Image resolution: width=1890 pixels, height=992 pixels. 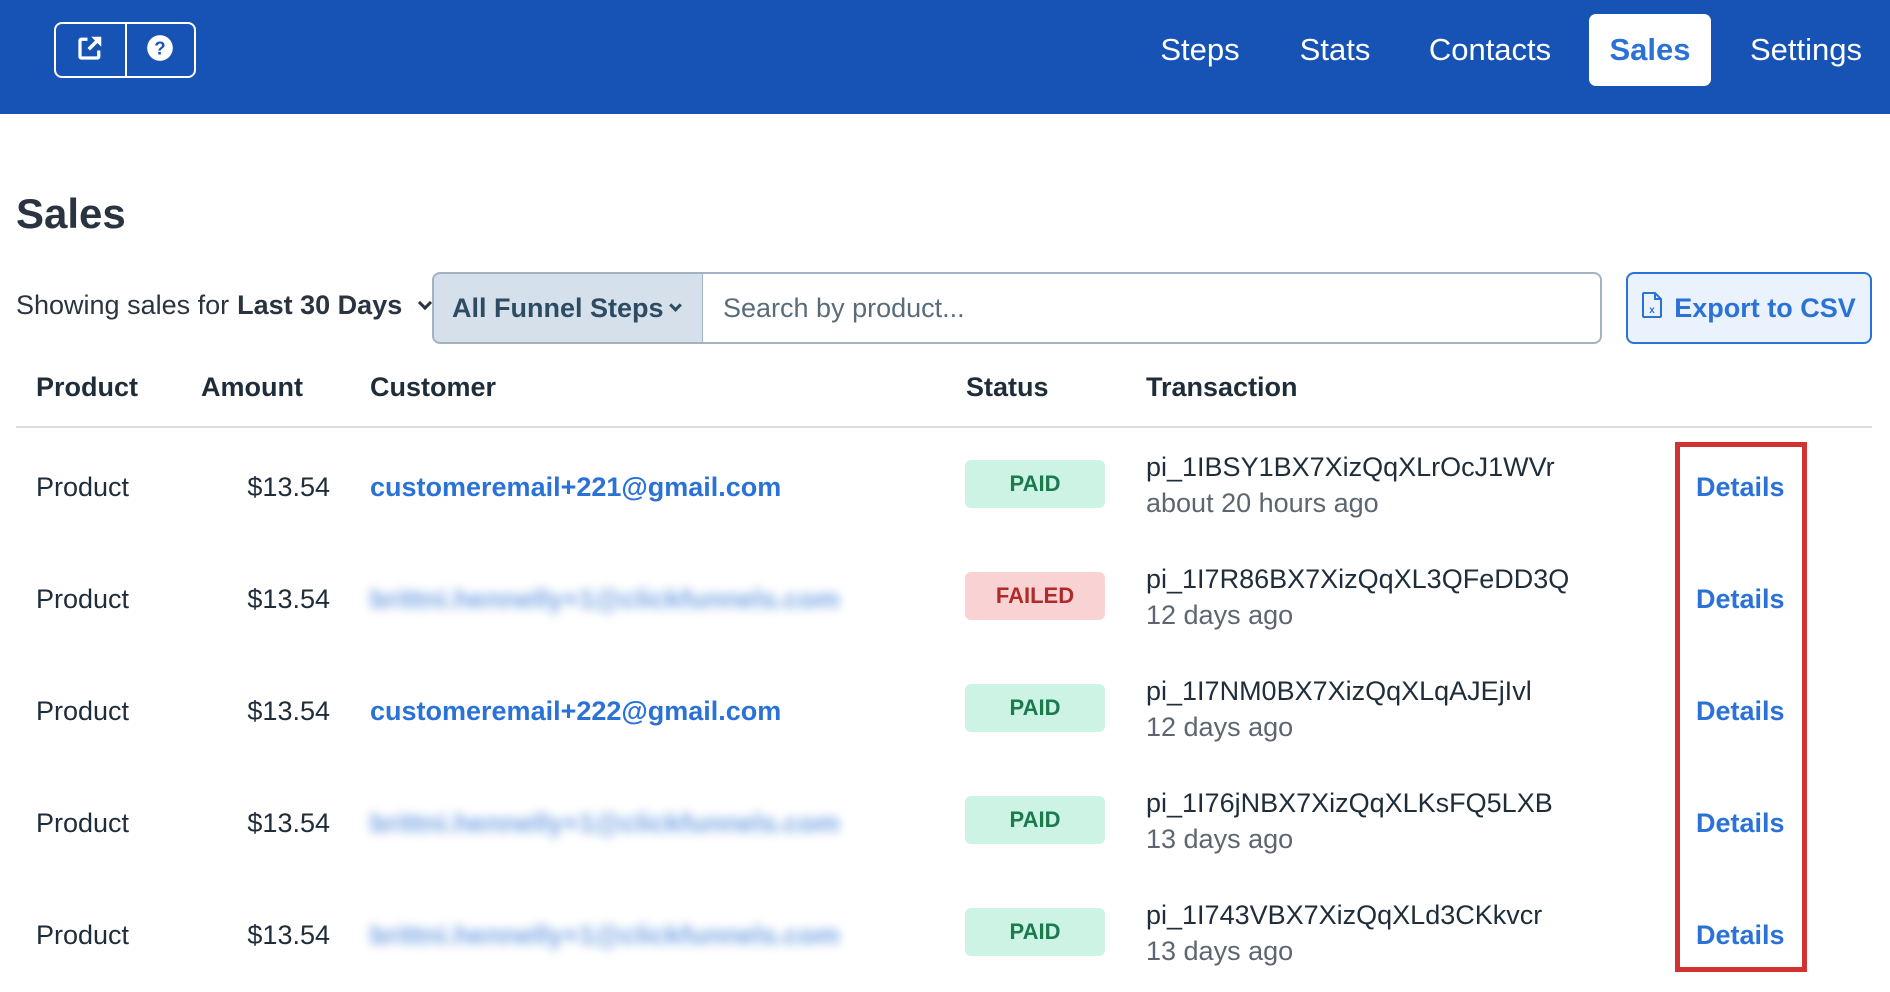 I want to click on svg-text: x, so click(x=1652, y=310).